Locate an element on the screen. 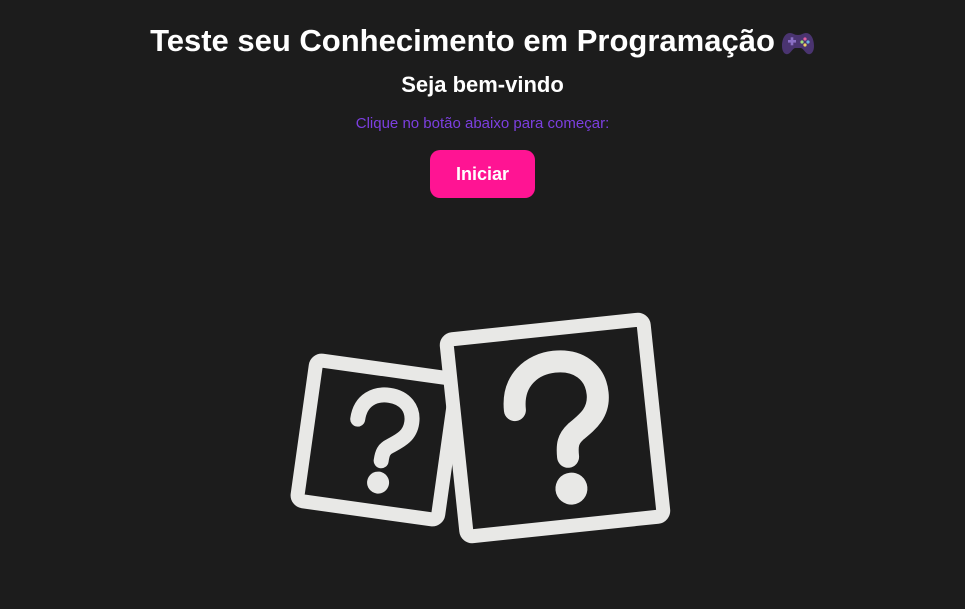  game-controller-icon is located at coordinates (798, 41).